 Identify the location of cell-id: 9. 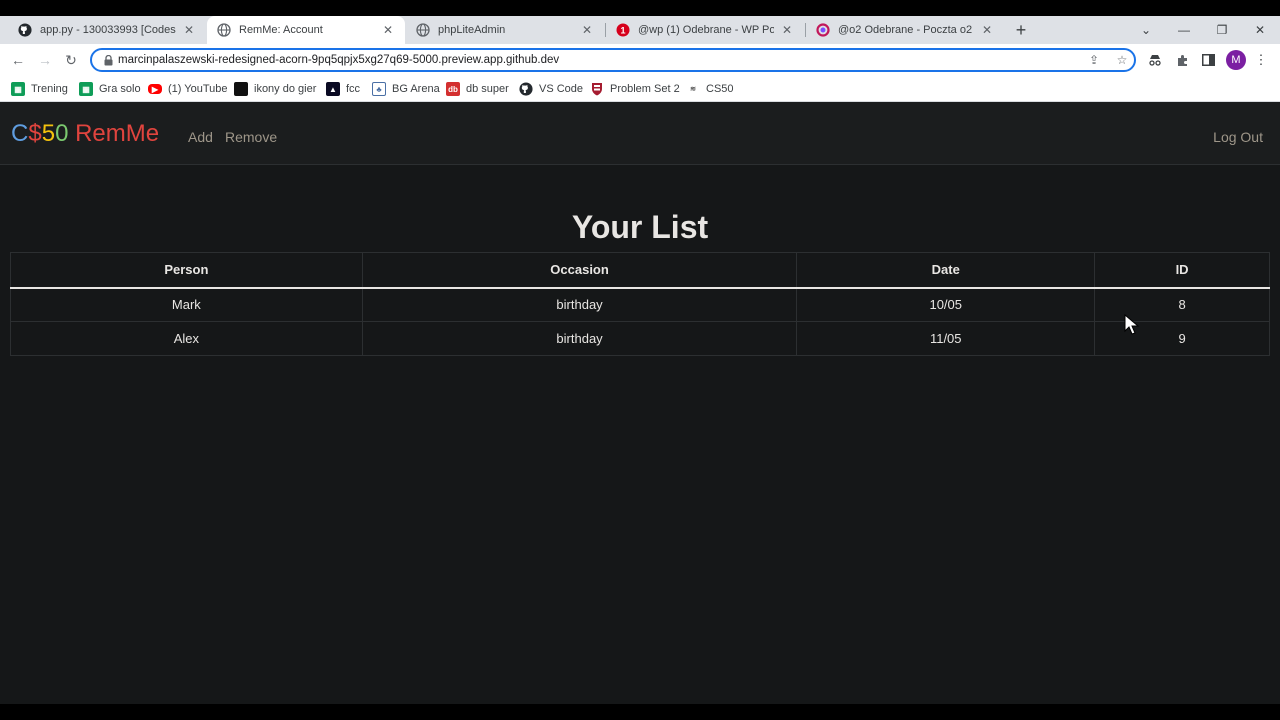
(1182, 338).